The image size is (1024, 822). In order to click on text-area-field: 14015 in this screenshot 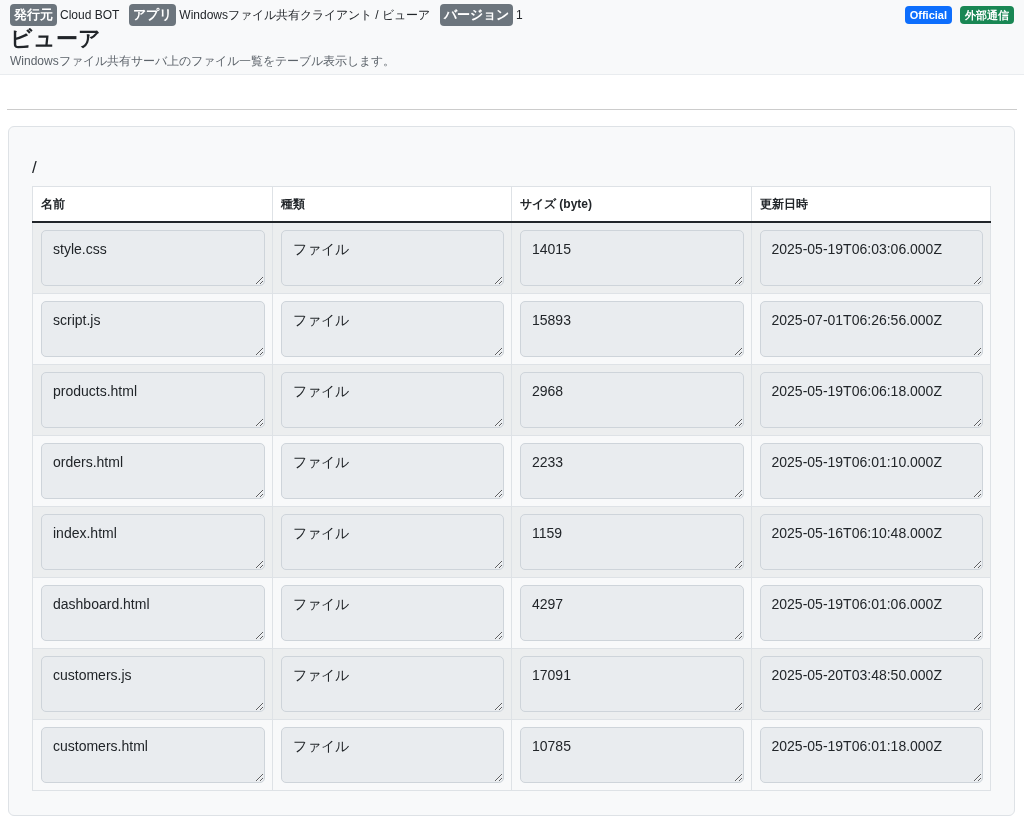, I will do `click(632, 258)`.